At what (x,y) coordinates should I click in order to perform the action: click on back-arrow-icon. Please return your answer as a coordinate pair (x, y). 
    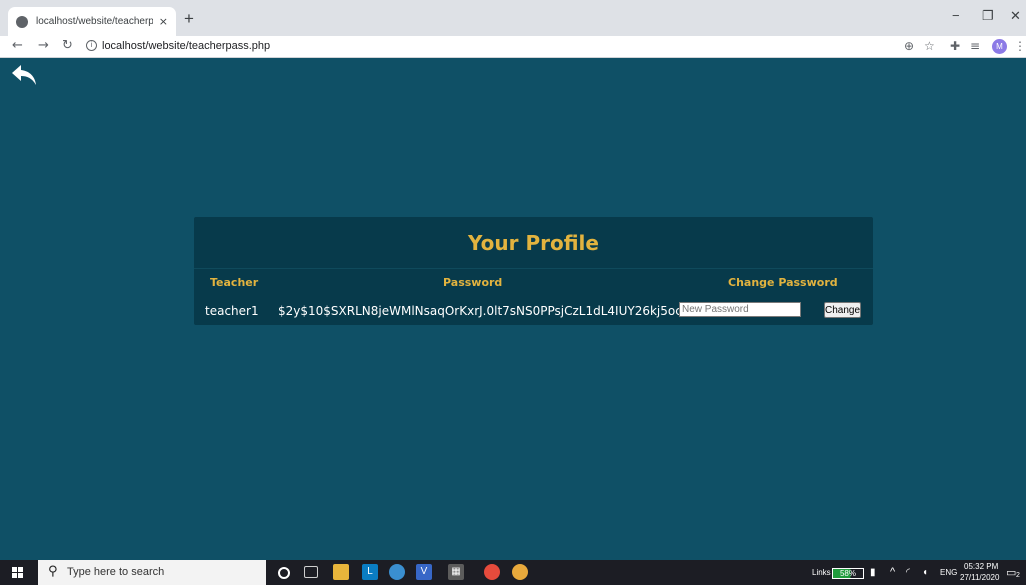
    Looking at the image, I should click on (24, 75).